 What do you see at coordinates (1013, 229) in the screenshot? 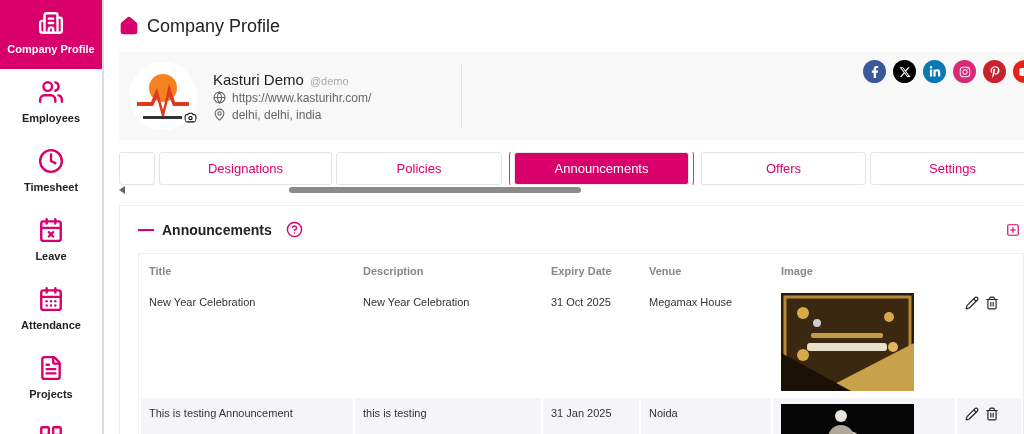
I see `add-icon` at bounding box center [1013, 229].